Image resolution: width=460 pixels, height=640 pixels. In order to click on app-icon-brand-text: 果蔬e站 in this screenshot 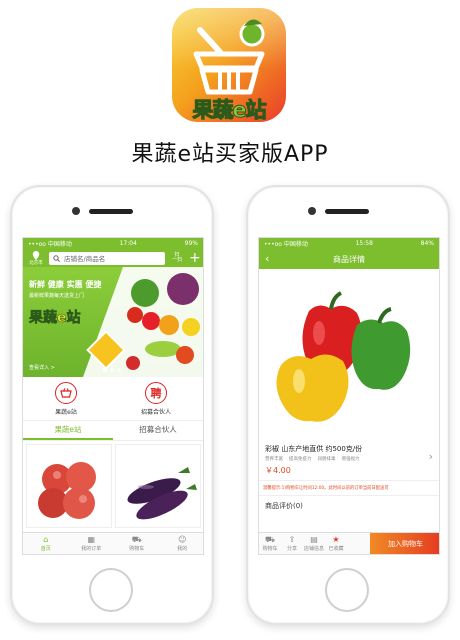, I will do `click(229, 110)`.